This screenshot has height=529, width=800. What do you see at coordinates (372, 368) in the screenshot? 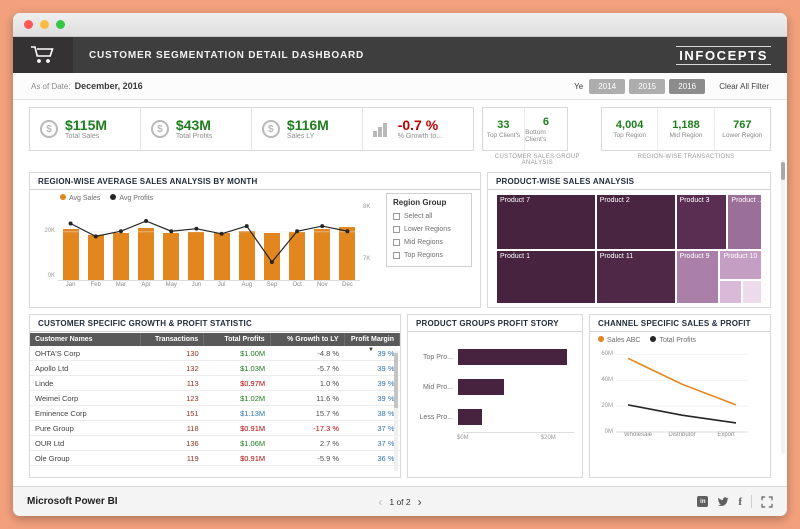
I see `table-cell: 39 %` at bounding box center [372, 368].